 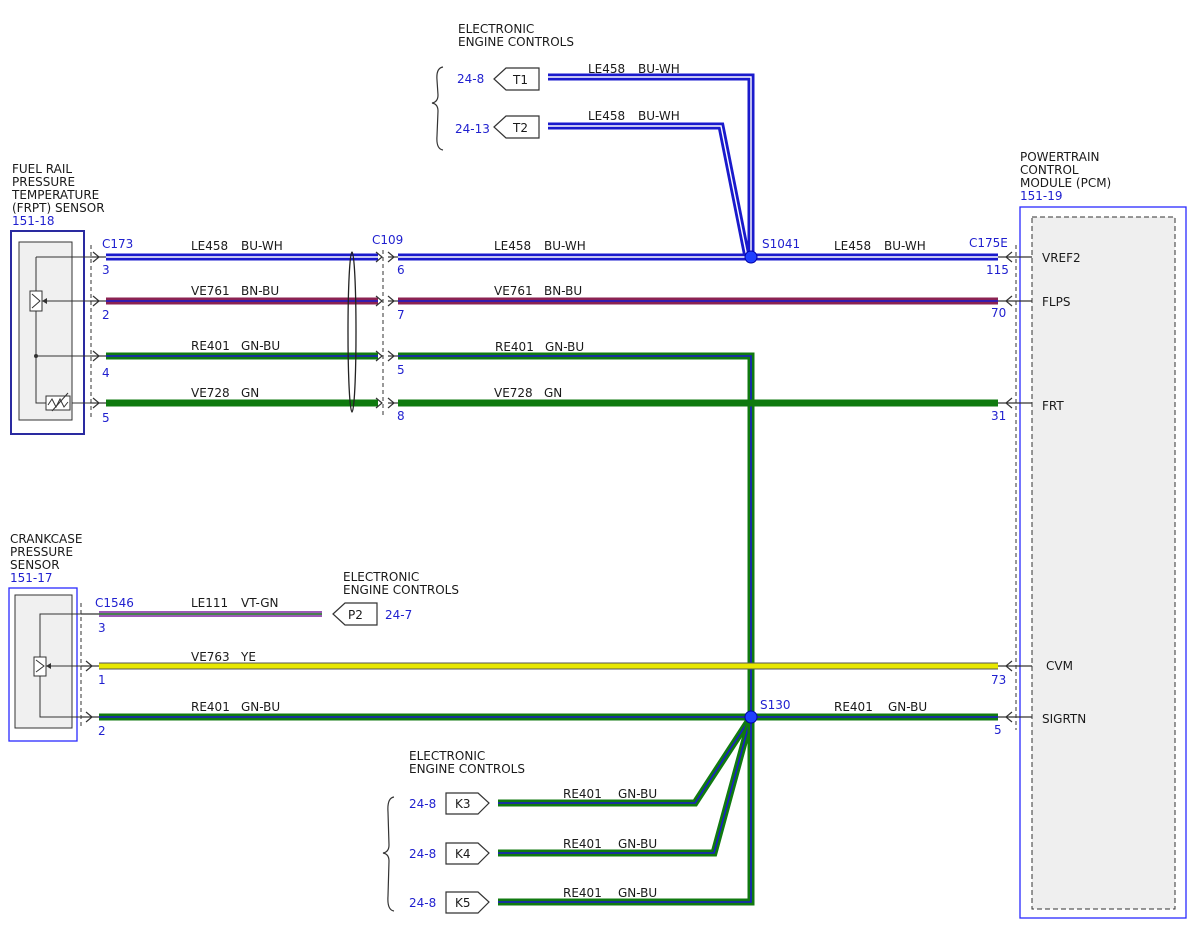 I want to click on group-p2-title-2: ENGINE CONTROLS, so click(x=401, y=590).